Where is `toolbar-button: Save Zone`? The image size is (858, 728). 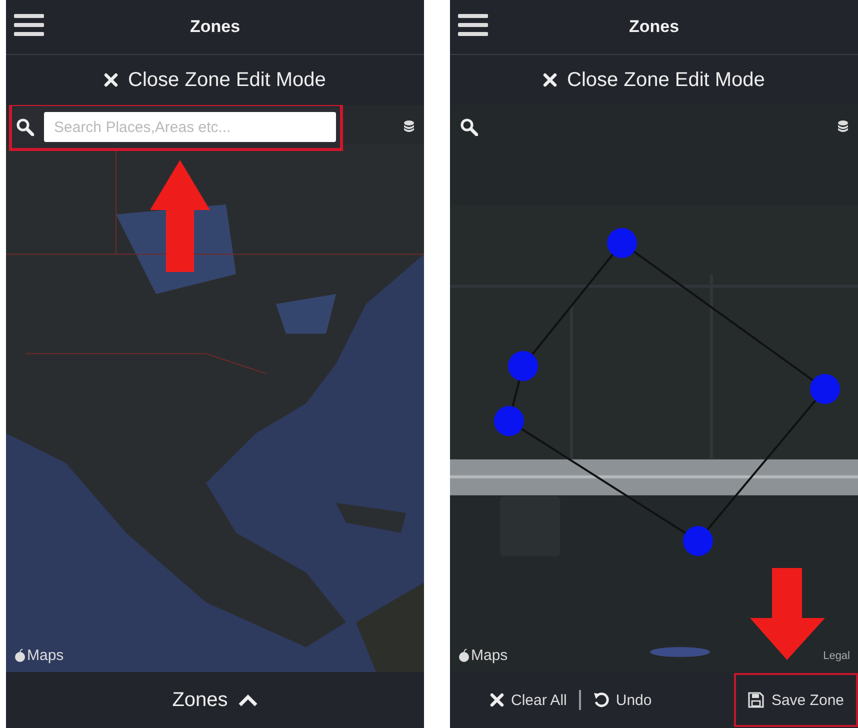
toolbar-button: Save Zone is located at coordinates (796, 700).